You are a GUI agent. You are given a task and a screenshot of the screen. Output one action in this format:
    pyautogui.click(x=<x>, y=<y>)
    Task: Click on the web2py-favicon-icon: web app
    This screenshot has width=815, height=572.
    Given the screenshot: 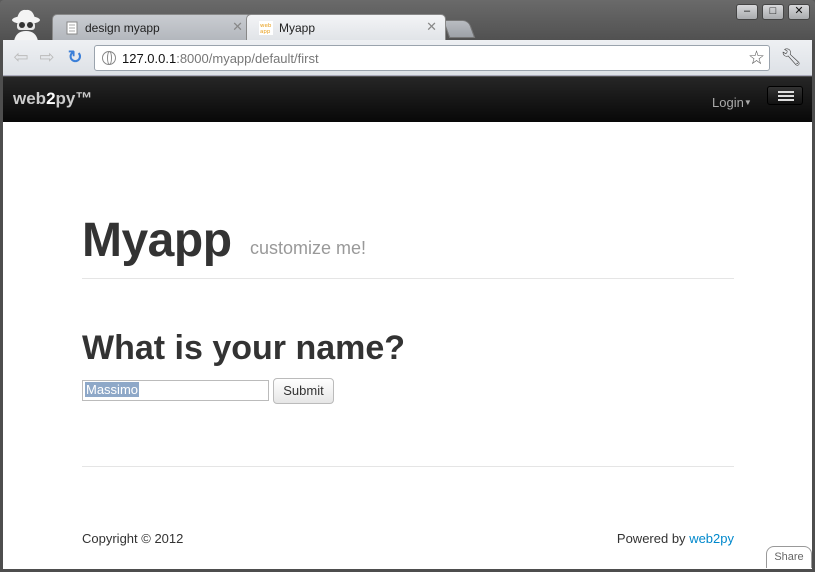 What is the action you would take?
    pyautogui.click(x=266, y=28)
    